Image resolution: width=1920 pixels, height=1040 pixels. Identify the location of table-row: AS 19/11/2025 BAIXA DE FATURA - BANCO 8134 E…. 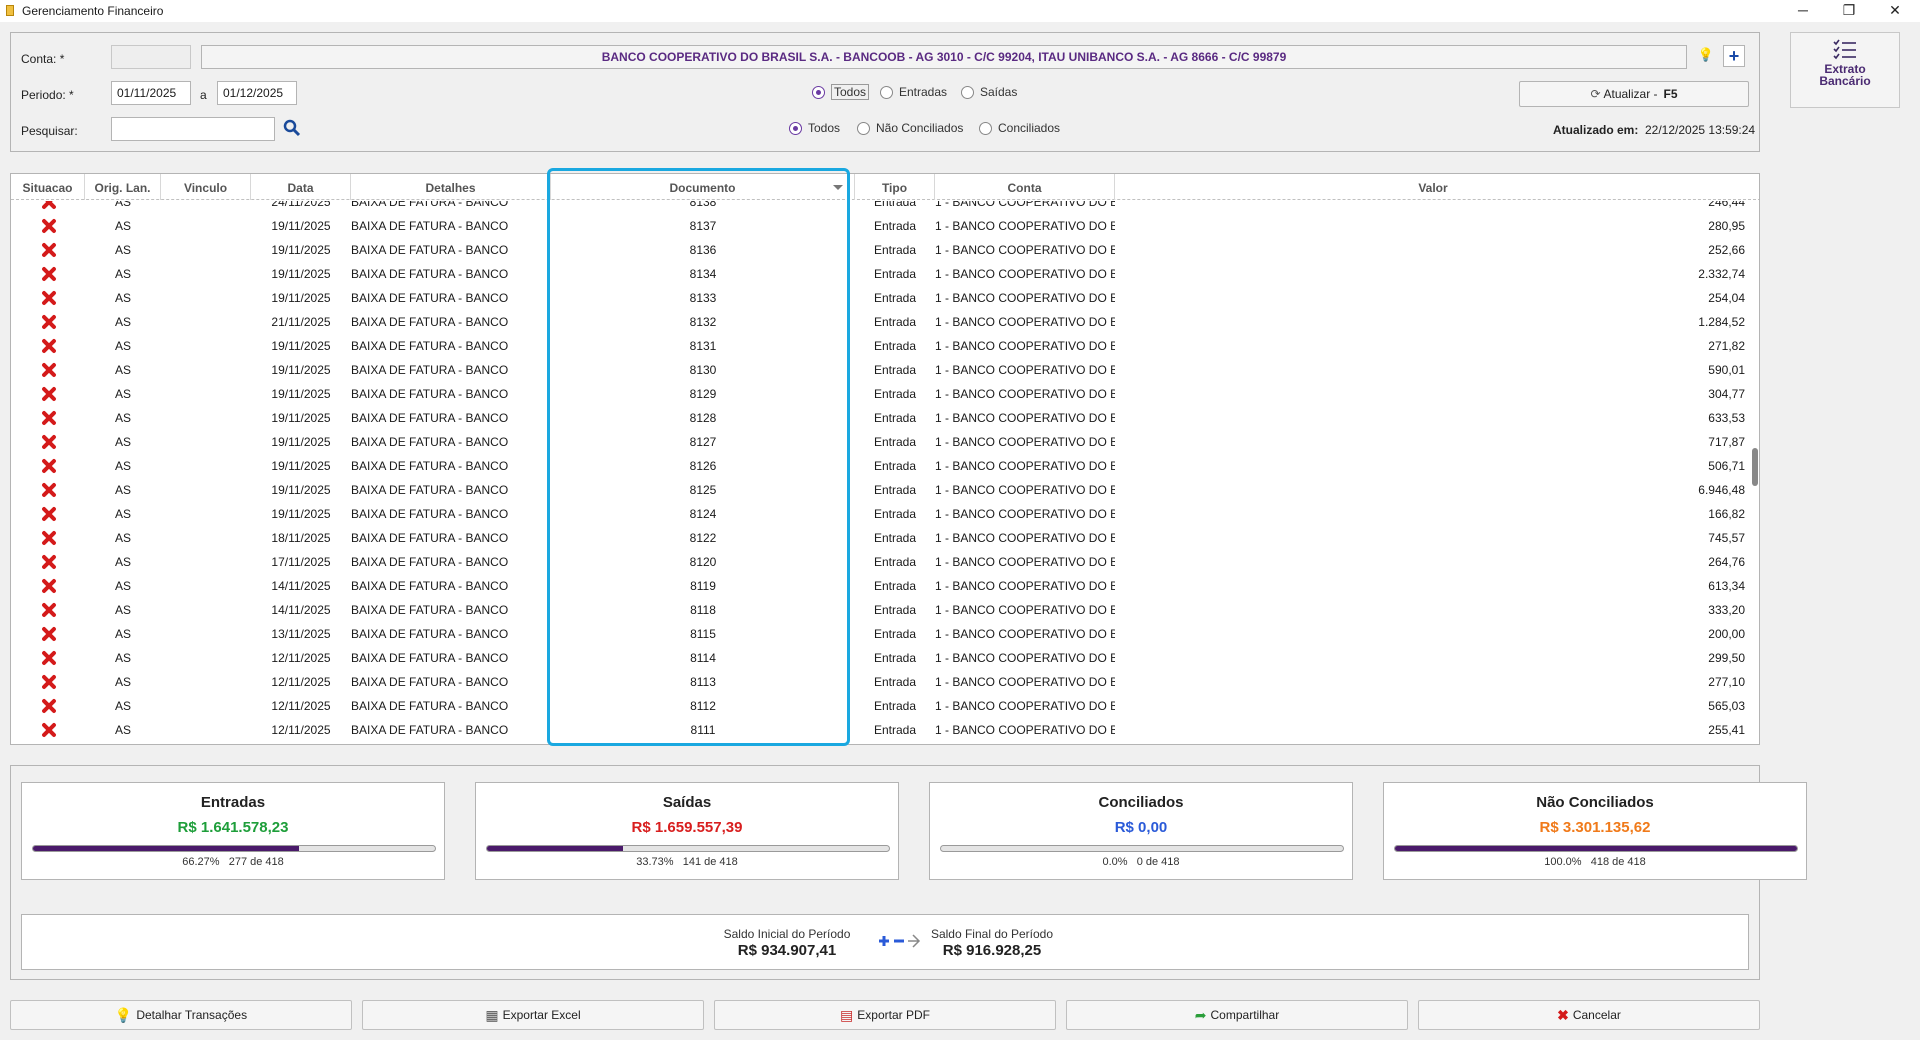
(878, 274).